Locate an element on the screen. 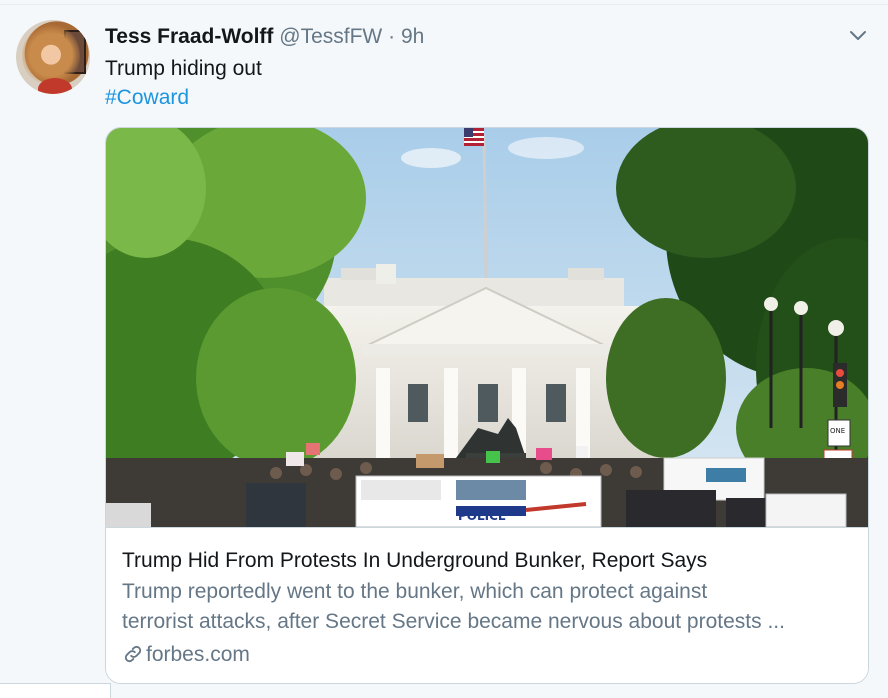 The width and height of the screenshot is (888, 698). tweet-header: Tess Fraad-Wolff @TessfFW · 9h is located at coordinates (264, 37).